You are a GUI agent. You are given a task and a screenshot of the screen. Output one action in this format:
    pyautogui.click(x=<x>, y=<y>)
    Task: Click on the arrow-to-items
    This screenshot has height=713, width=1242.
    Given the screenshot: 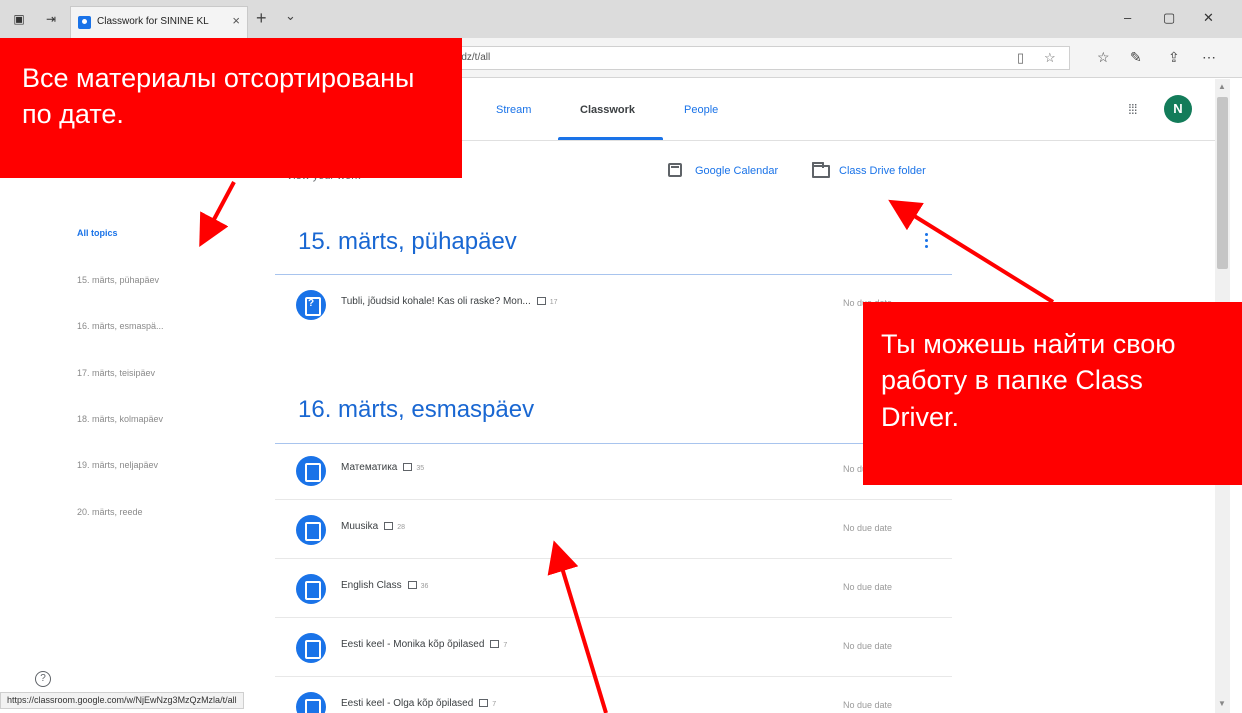 What is the action you would take?
    pyautogui.click(x=577, y=626)
    